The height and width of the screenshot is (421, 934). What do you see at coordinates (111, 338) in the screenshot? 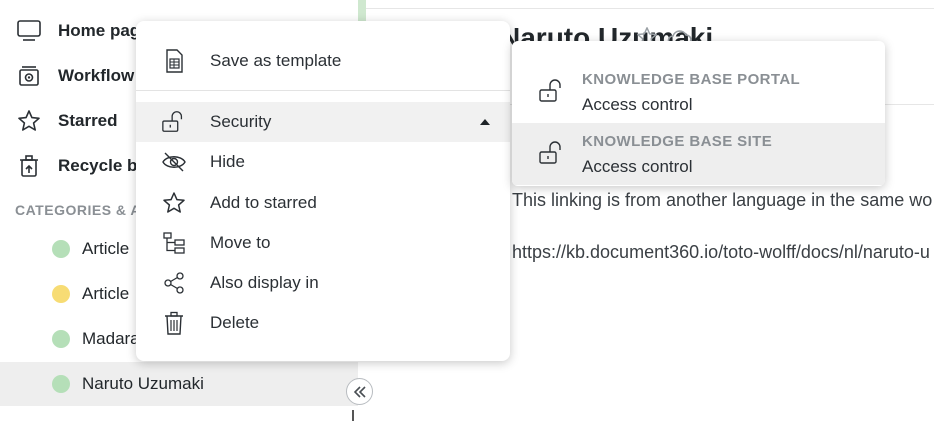
I see `category-label: Madara` at bounding box center [111, 338].